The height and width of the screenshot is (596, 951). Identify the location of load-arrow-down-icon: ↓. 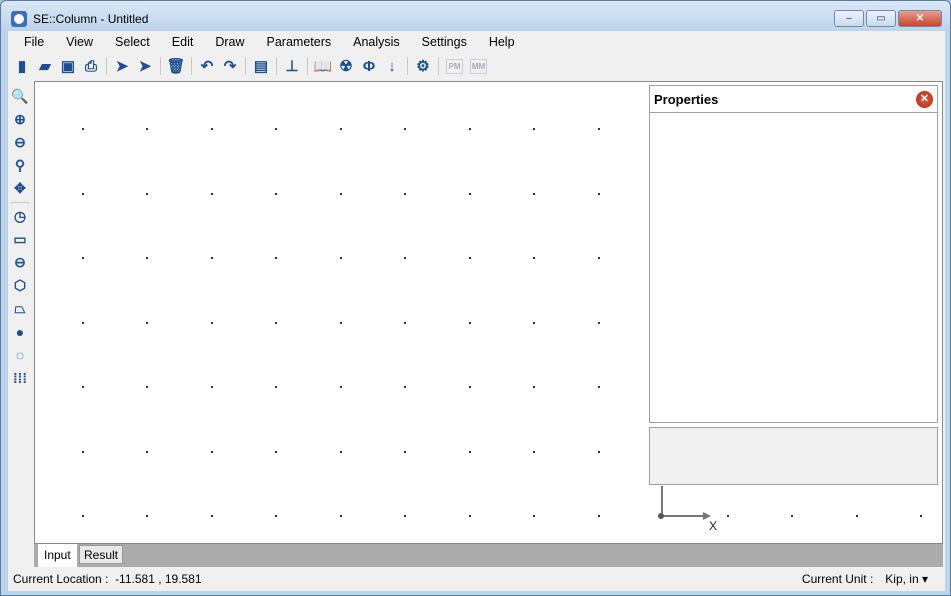
(392, 66).